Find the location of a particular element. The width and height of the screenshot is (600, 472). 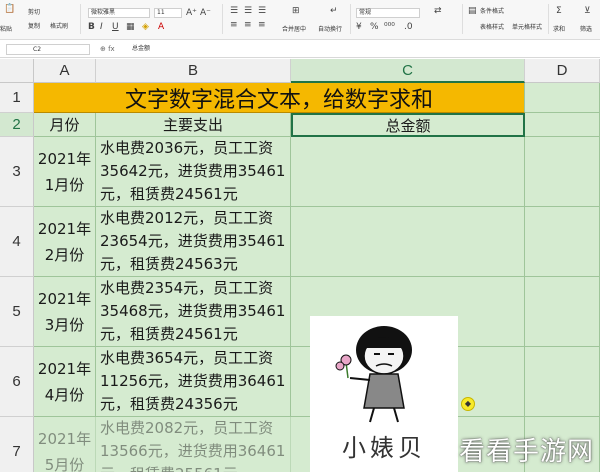

row-header-4: 4 is located at coordinates (17, 242).